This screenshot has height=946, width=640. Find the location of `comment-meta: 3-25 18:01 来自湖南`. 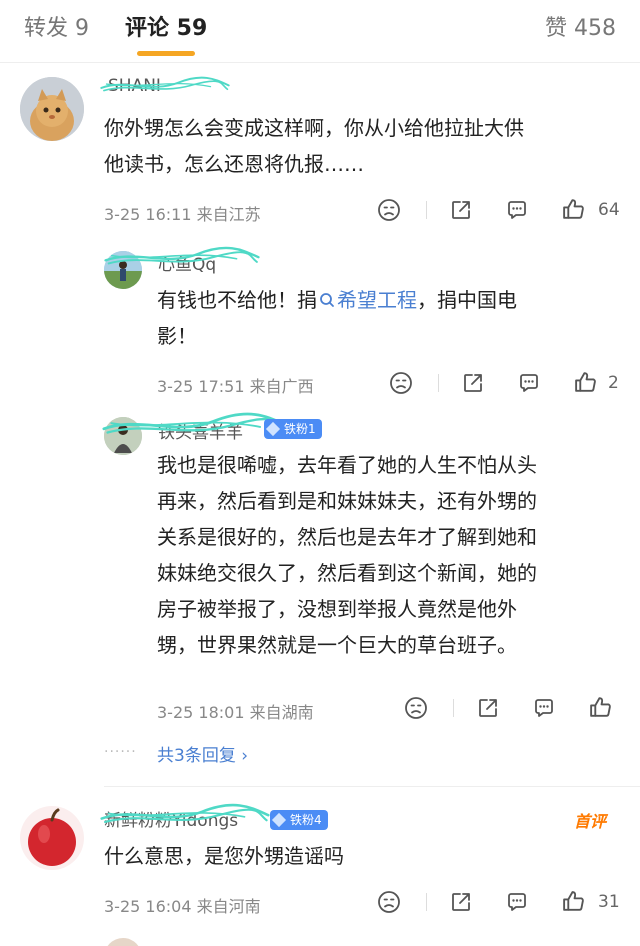

comment-meta: 3-25 18:01 来自湖南 is located at coordinates (235, 712).